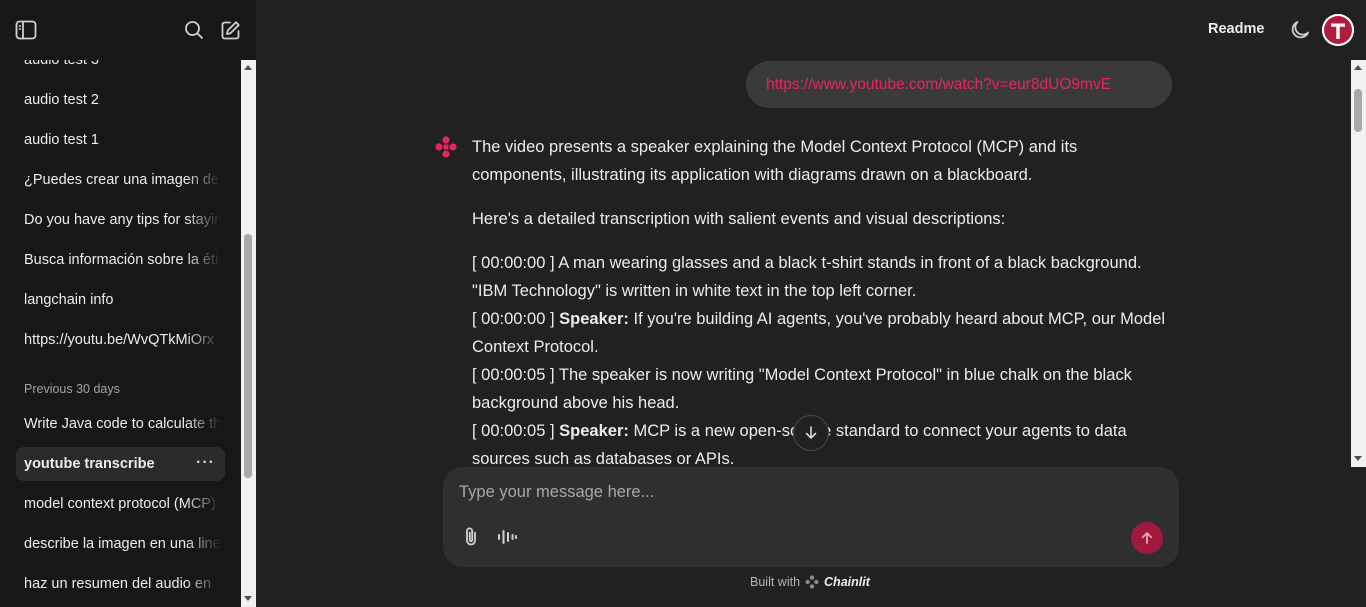  I want to click on thread-item: audio test 2, so click(120, 100).